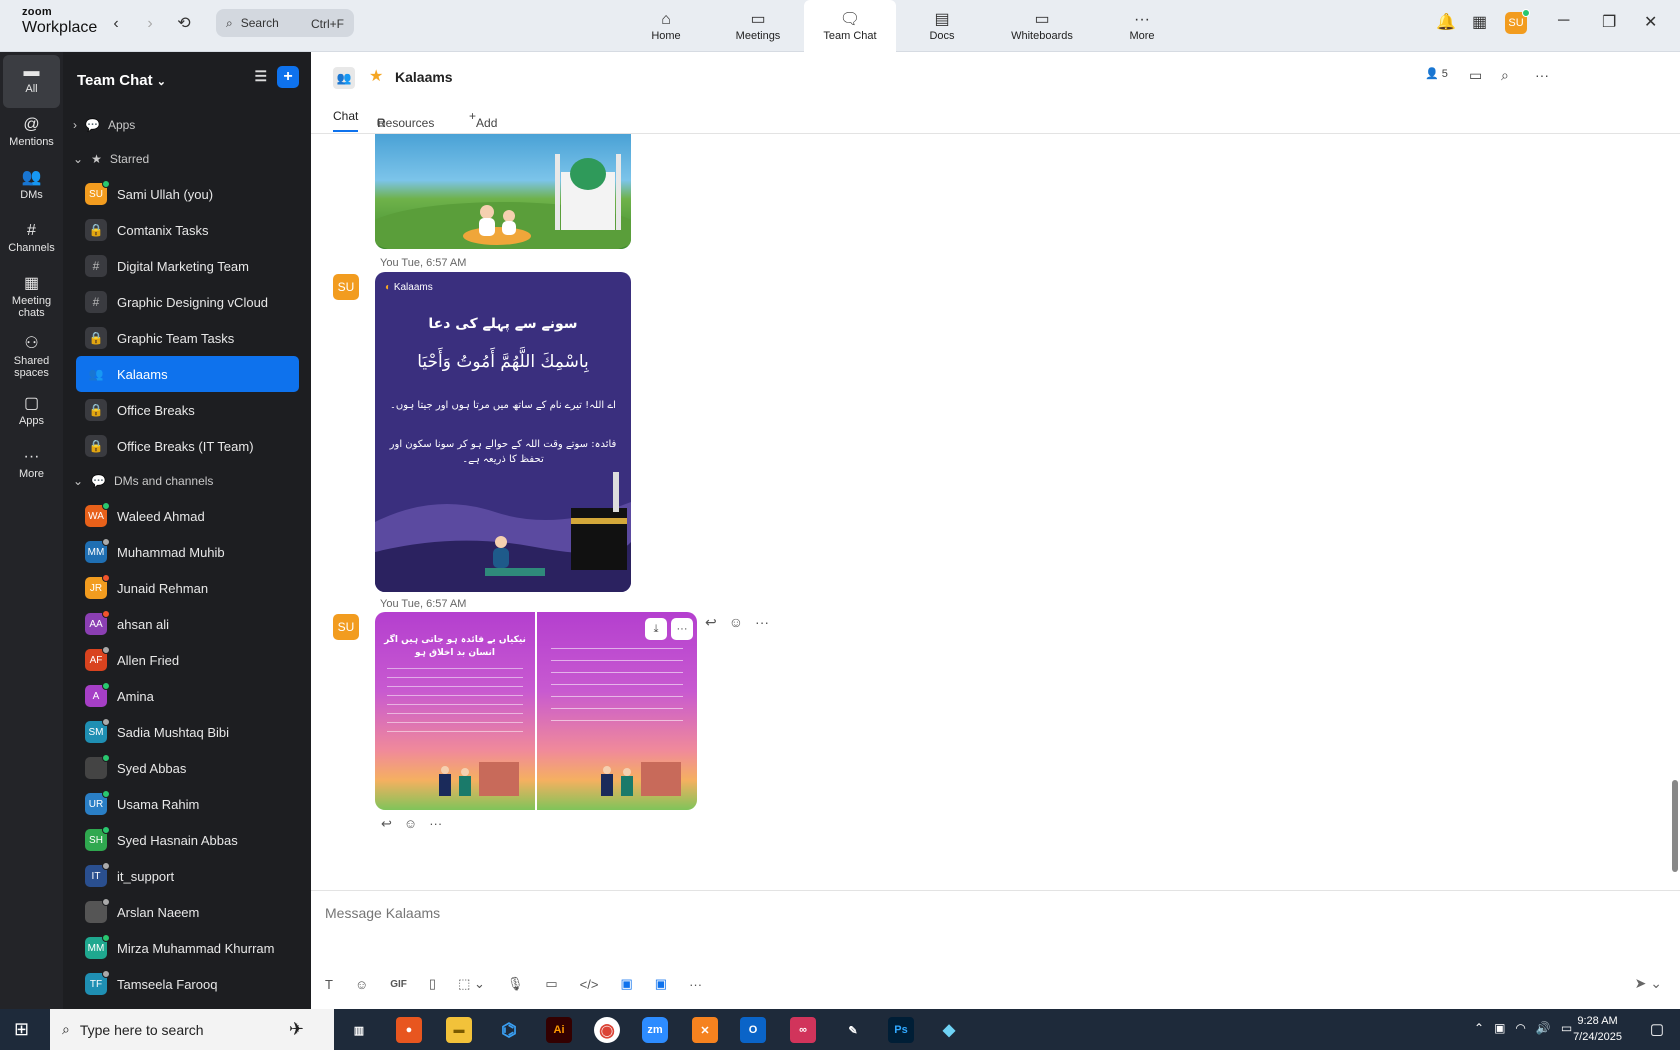 The width and height of the screenshot is (1680, 1050). I want to click on message-image: ⤓ ···, so click(617, 711).